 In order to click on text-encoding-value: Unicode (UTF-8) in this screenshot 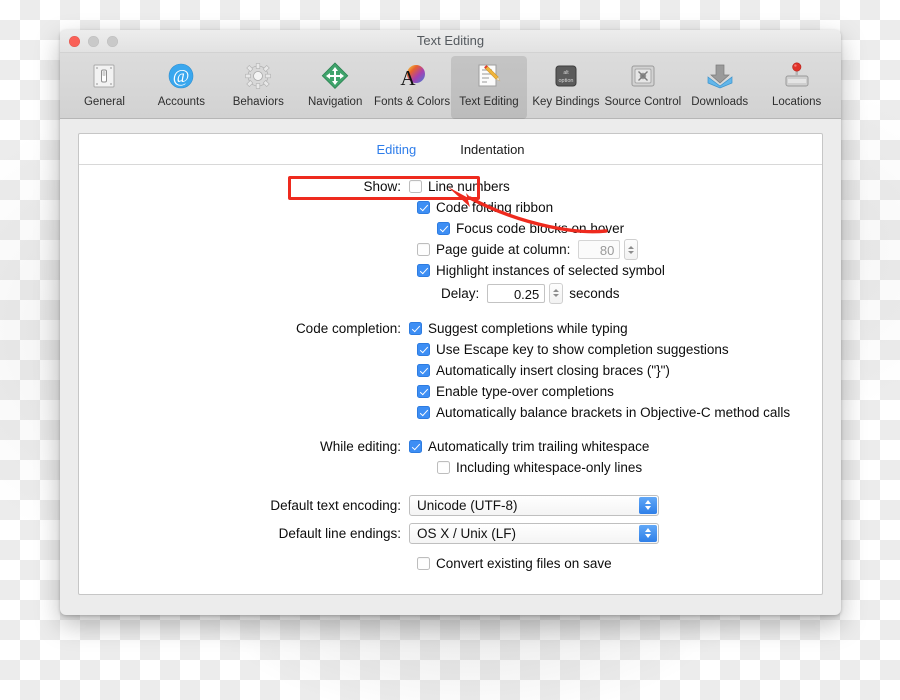, I will do `click(467, 505)`.